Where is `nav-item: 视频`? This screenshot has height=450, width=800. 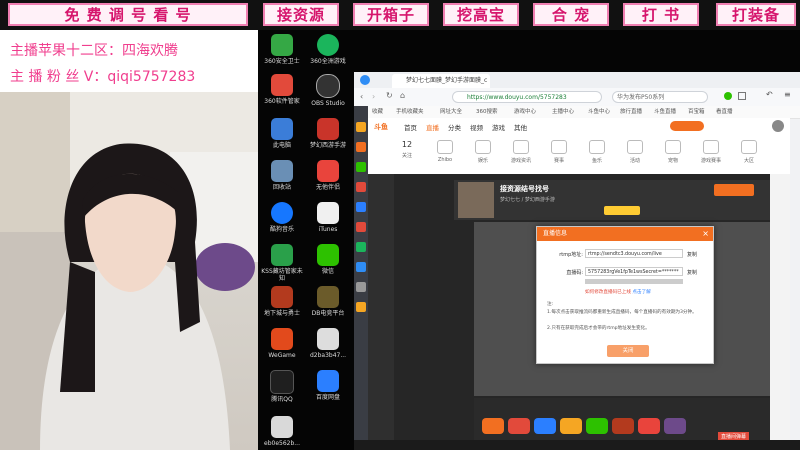 nav-item: 视频 is located at coordinates (476, 127).